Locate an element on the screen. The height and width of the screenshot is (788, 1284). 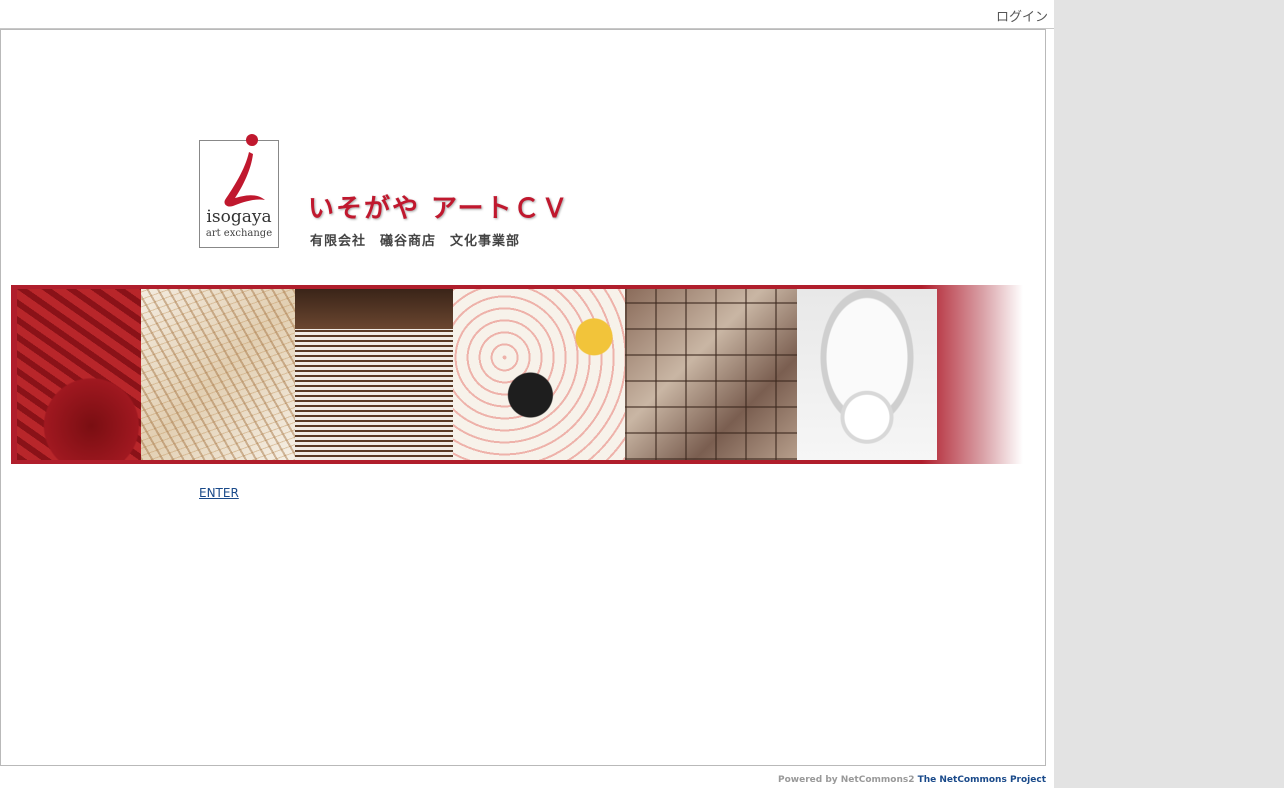
site-title: いそがや アートＣＶ is located at coordinates (439, 209).